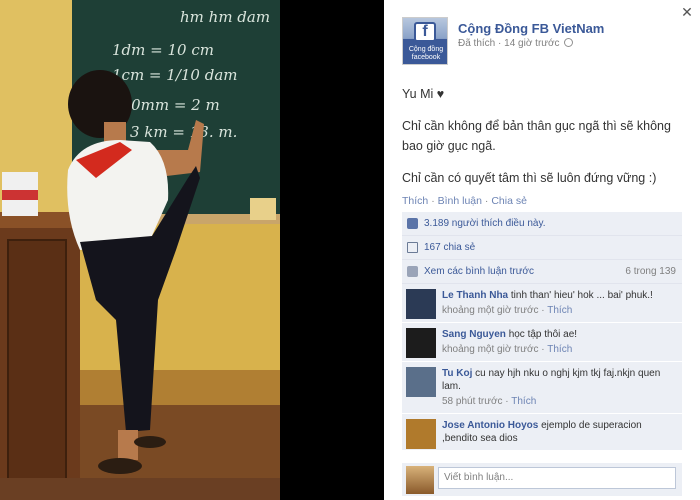  What do you see at coordinates (163, 50) in the screenshot?
I see `board-line-1: 1dm = 10 cm` at bounding box center [163, 50].